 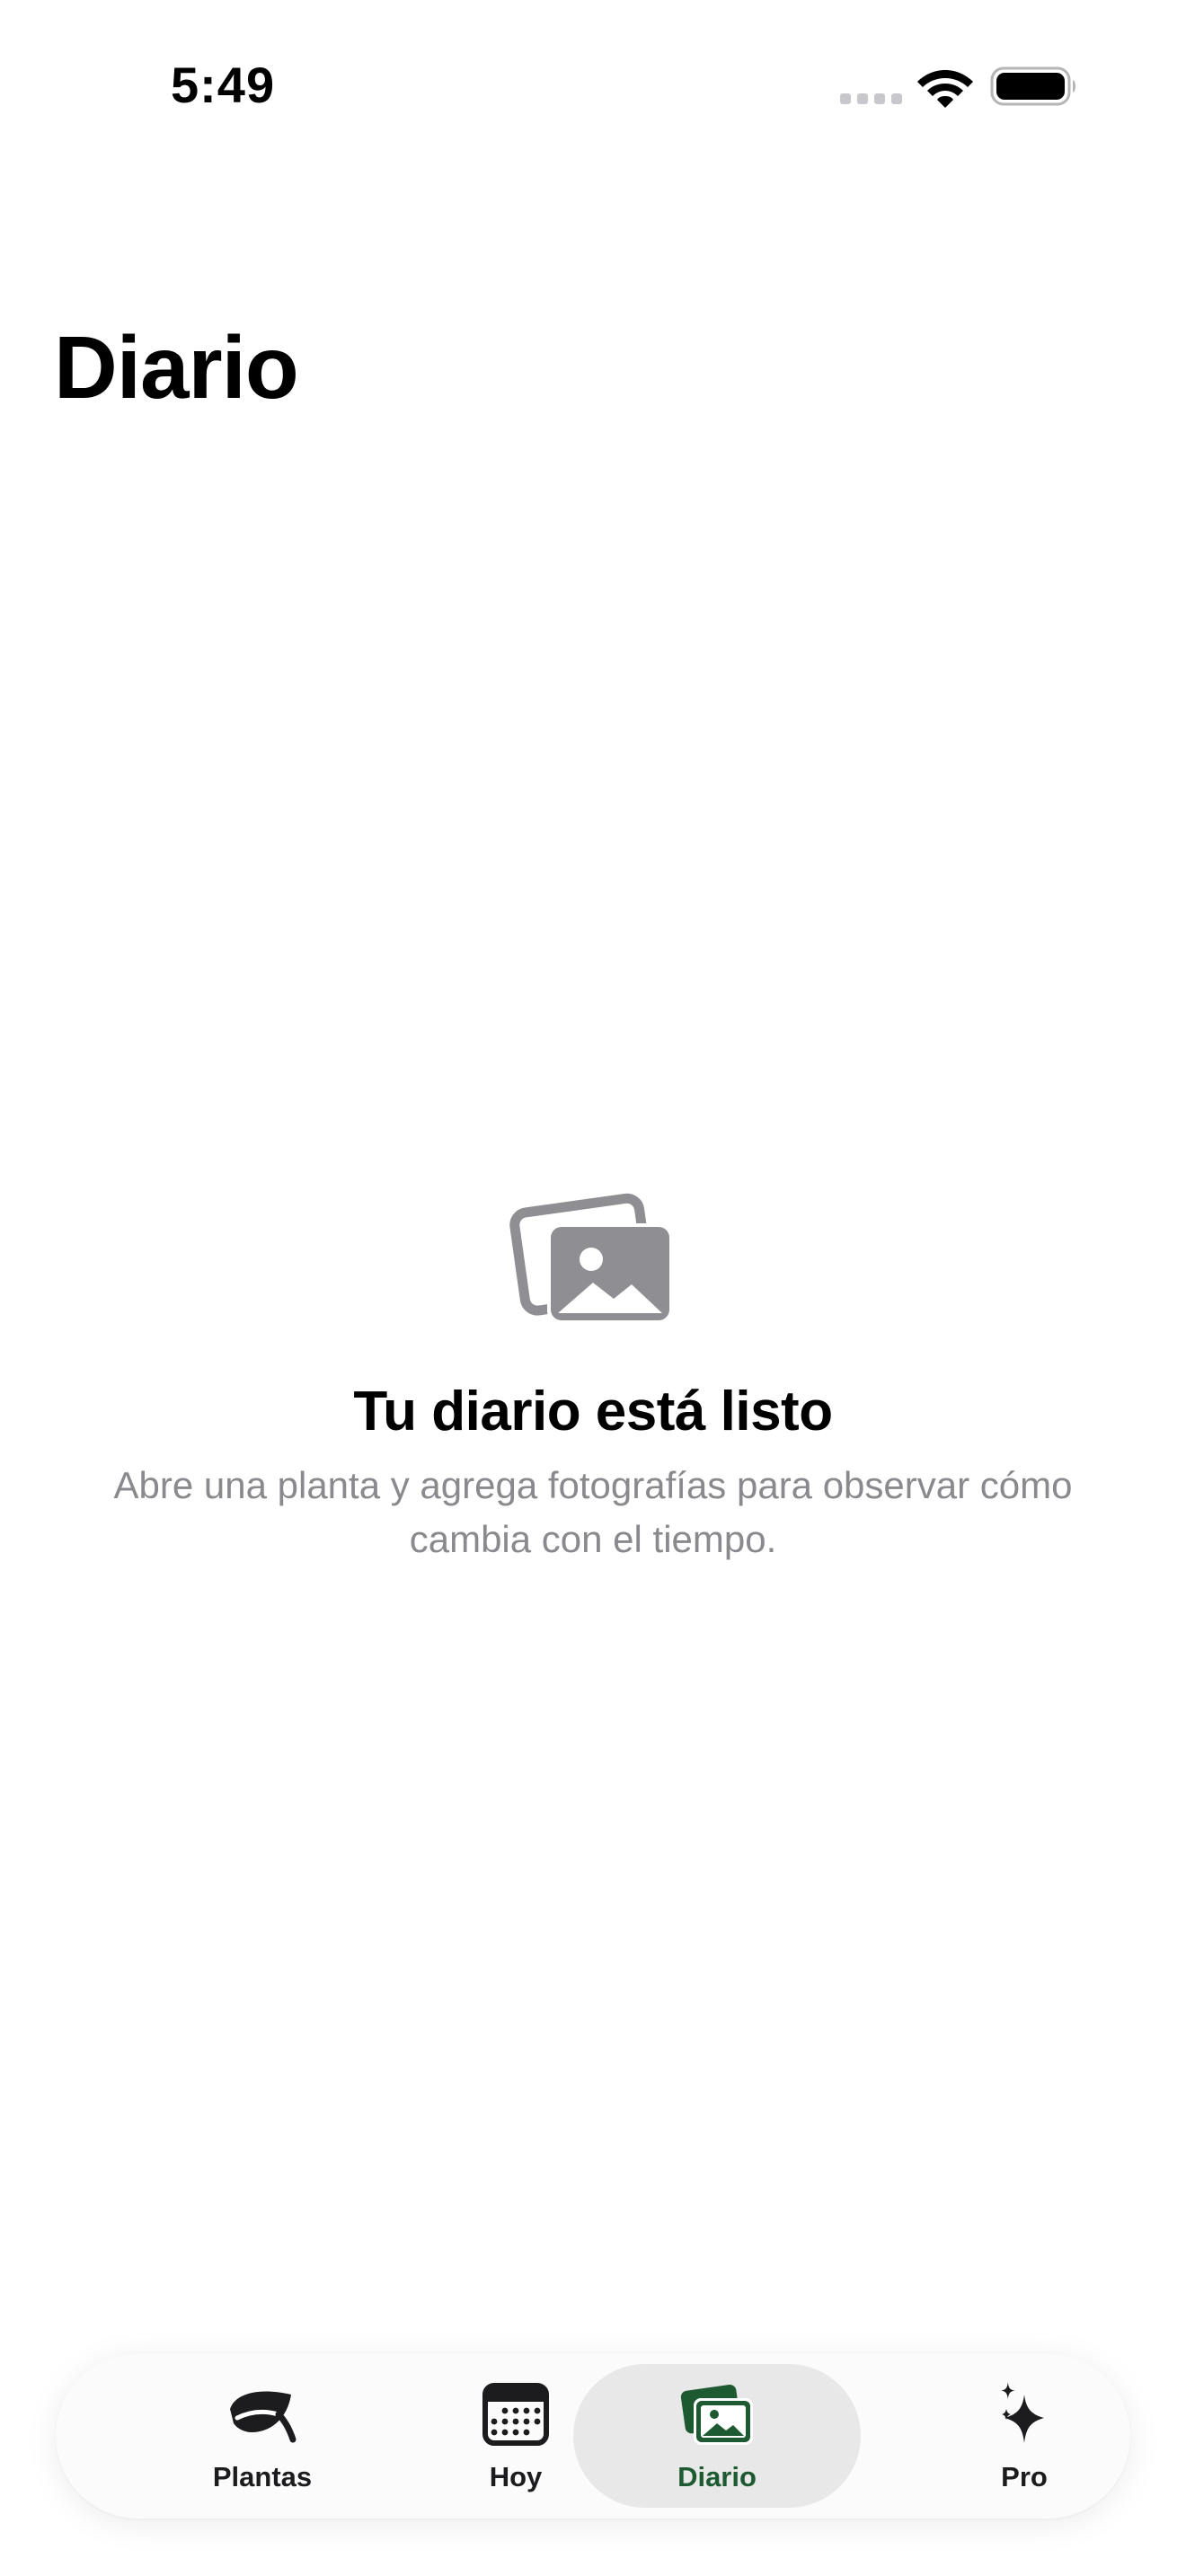 What do you see at coordinates (1022, 2412) in the screenshot?
I see `sparkles-icon` at bounding box center [1022, 2412].